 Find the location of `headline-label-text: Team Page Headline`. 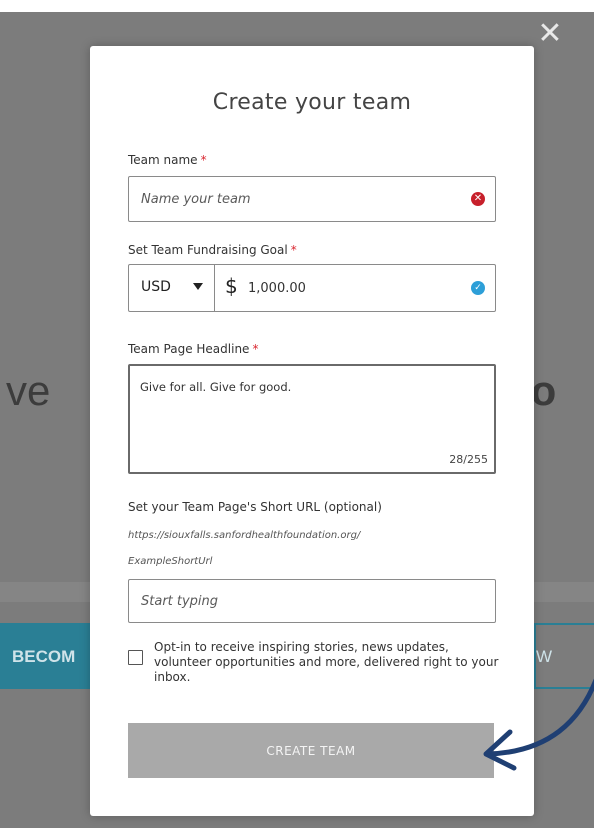

headline-label-text: Team Page Headline is located at coordinates (189, 349).